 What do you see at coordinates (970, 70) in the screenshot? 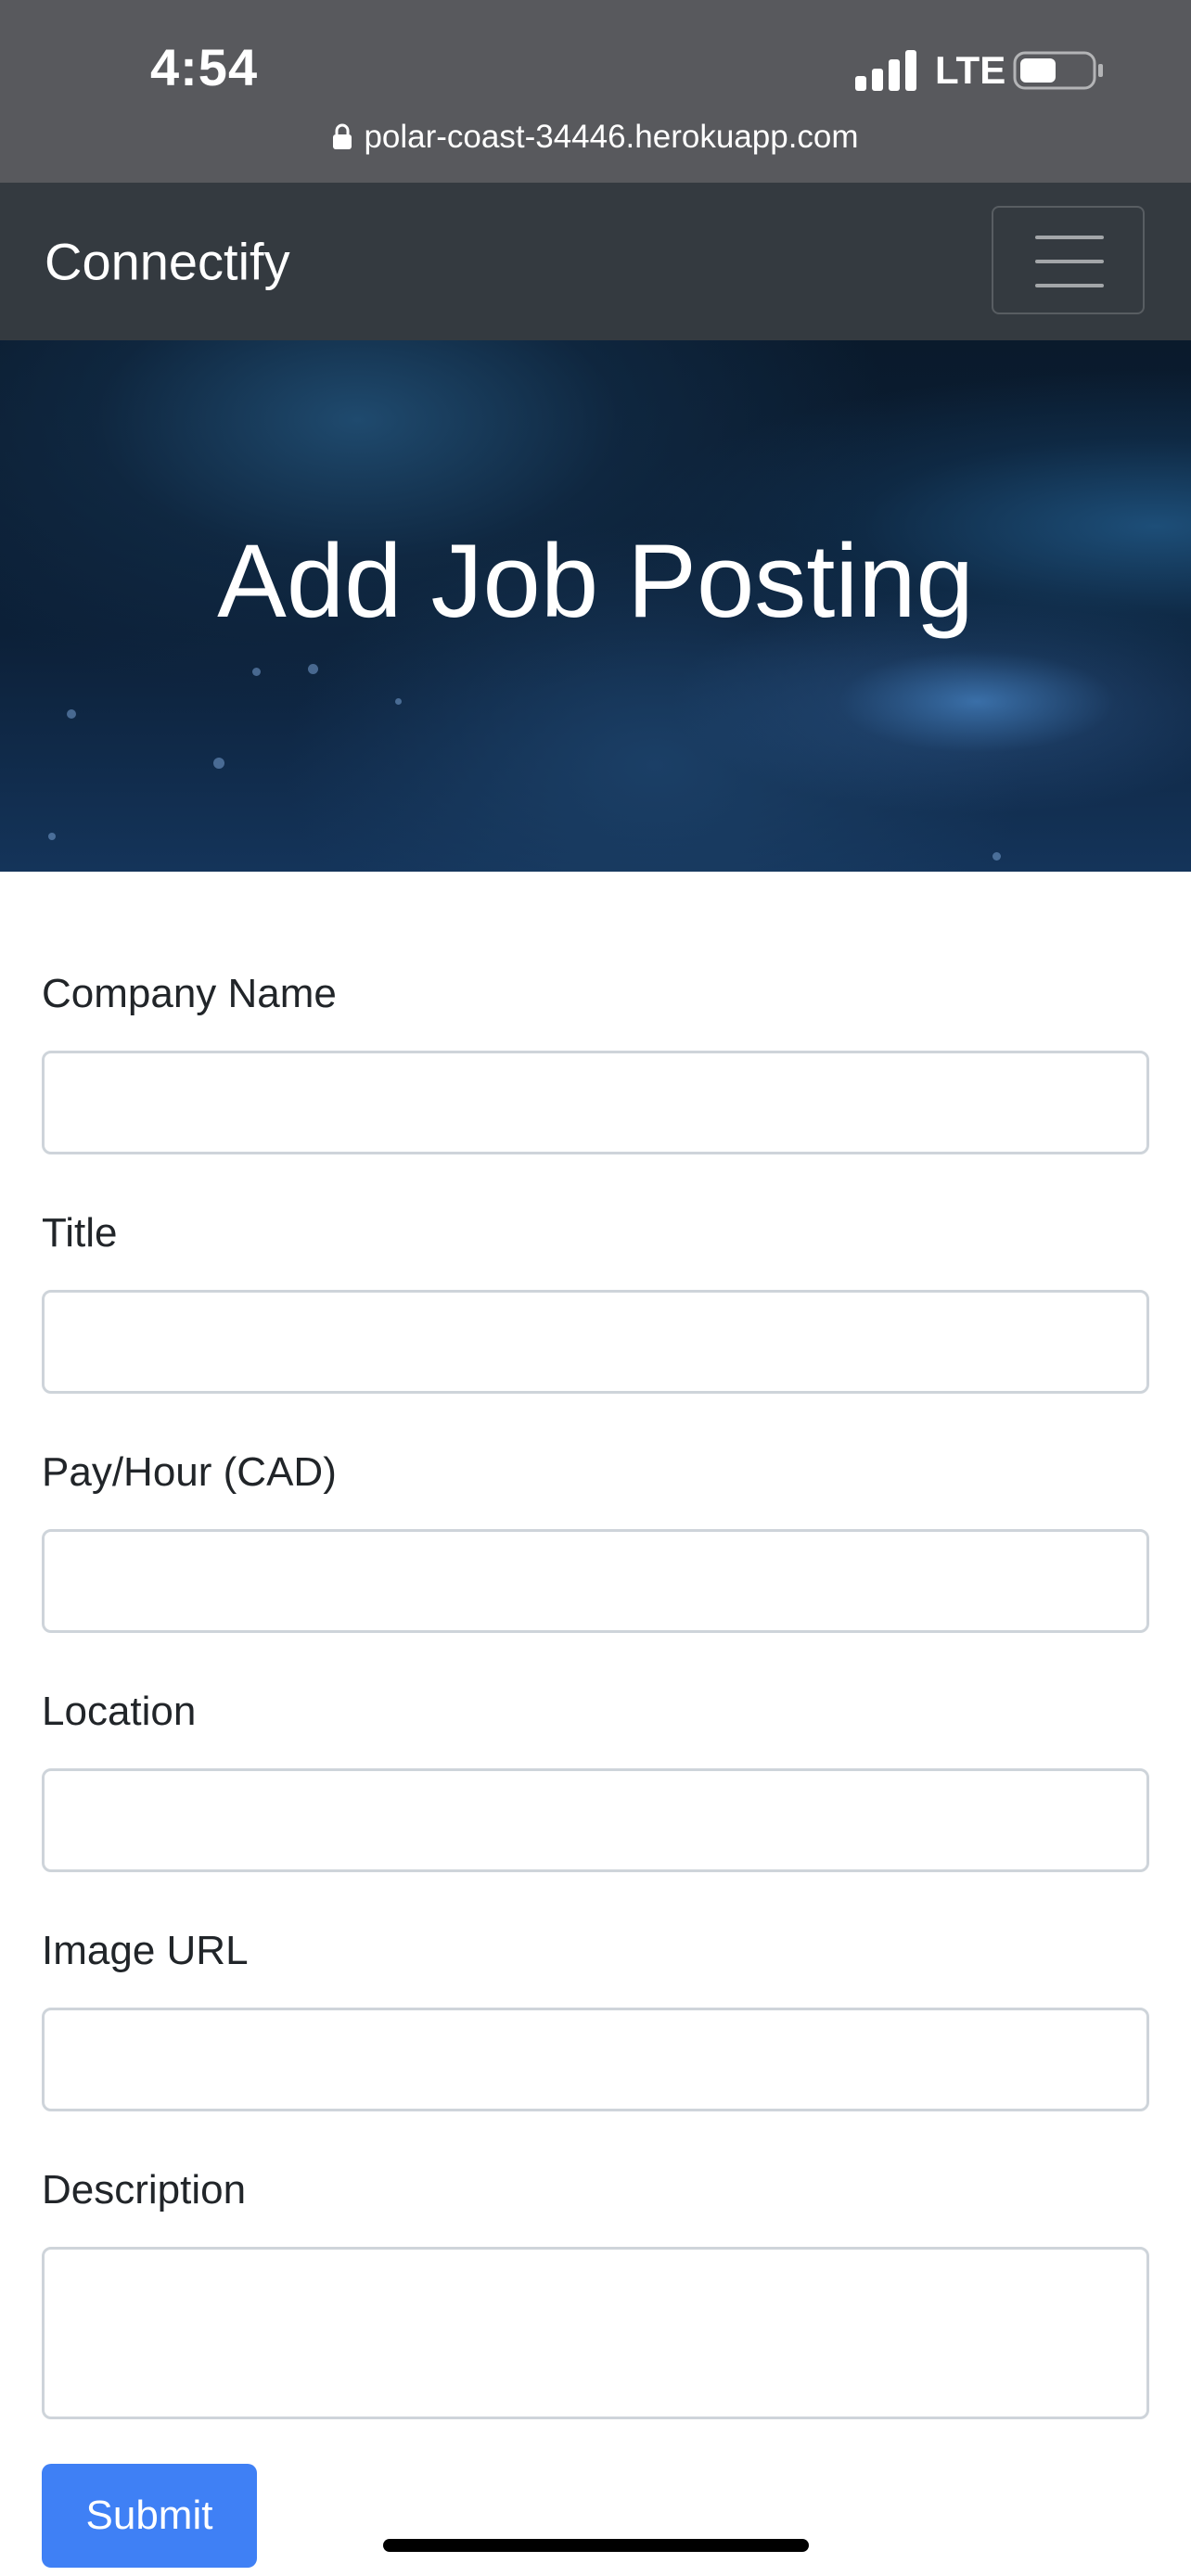
I see `network-type-label: LTE` at bounding box center [970, 70].